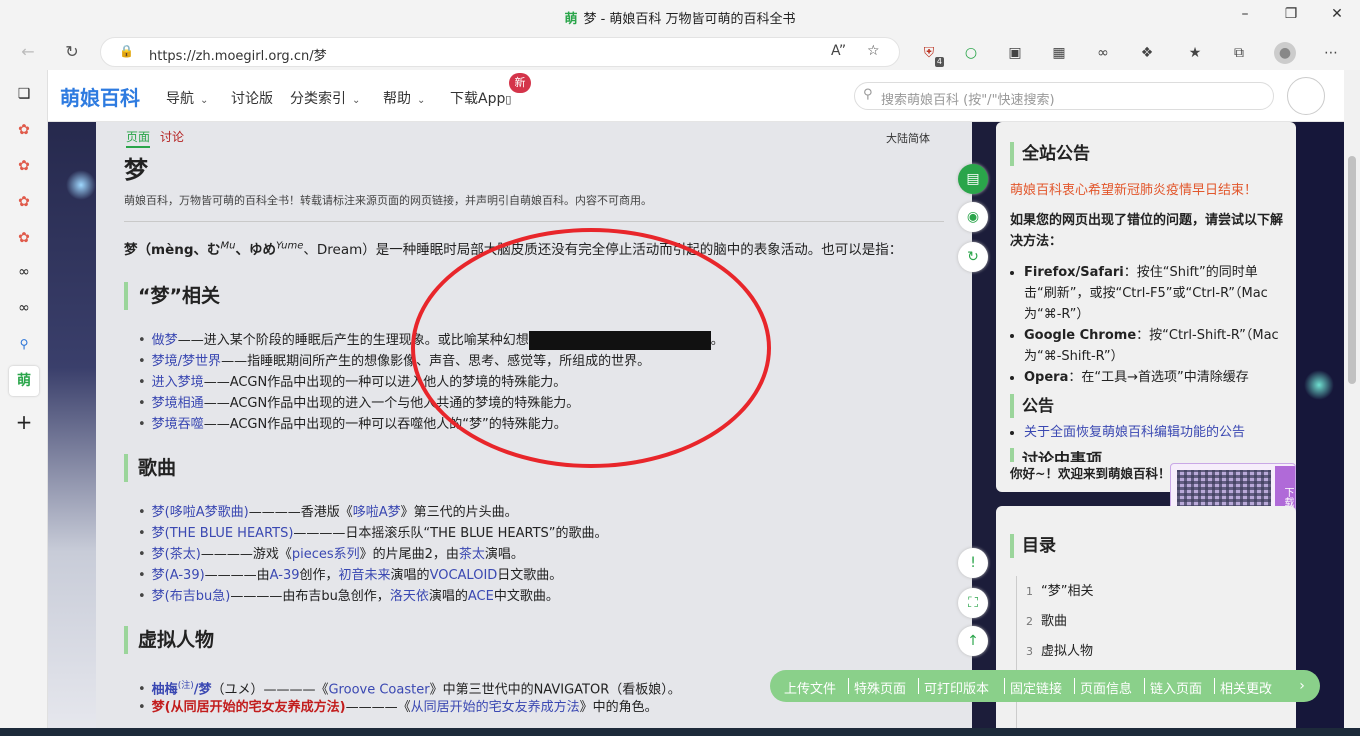  I want to click on announce-list: 关于全面恢复萌娘百科编辑功能的公告, so click(1155, 432).